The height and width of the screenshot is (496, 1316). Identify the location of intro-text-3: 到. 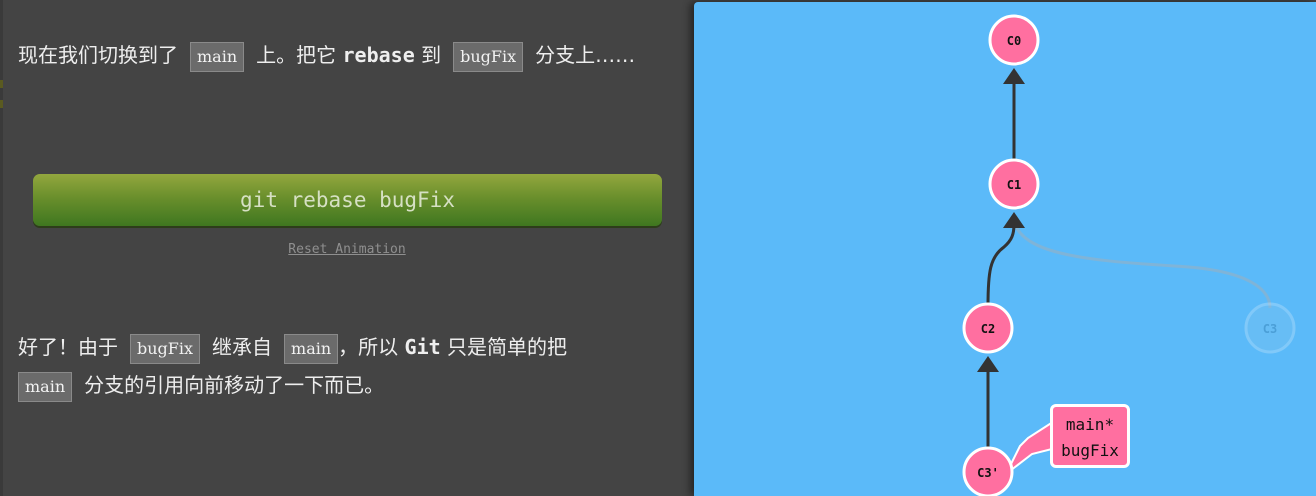
(431, 55).